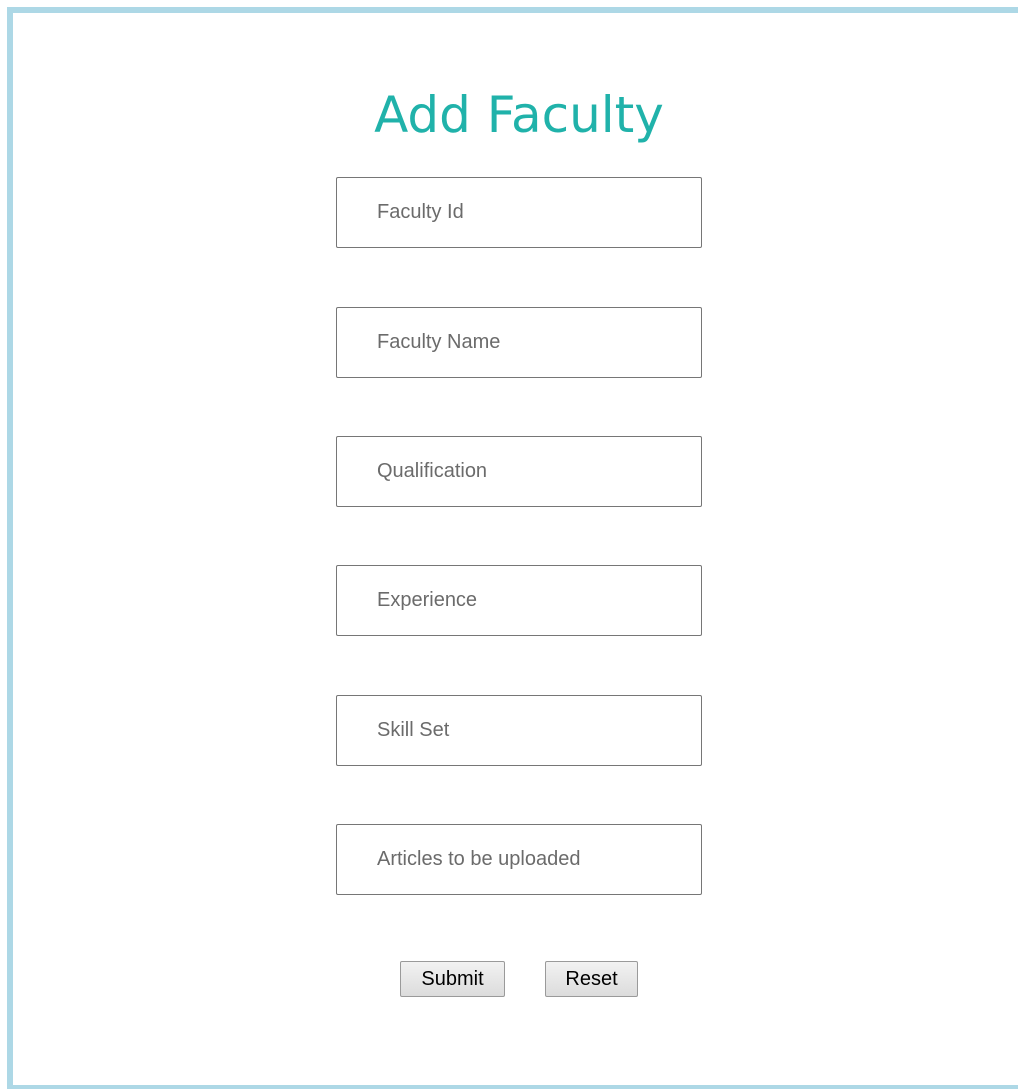 This screenshot has height=1089, width=1018. What do you see at coordinates (519, 342) in the screenshot?
I see `faculty-name-field` at bounding box center [519, 342].